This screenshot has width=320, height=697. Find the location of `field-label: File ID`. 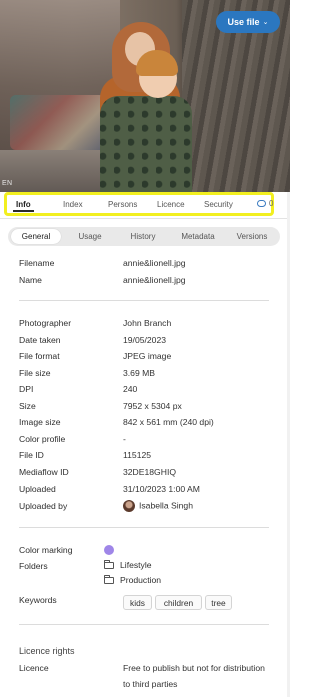

field-label: File ID is located at coordinates (31, 455).